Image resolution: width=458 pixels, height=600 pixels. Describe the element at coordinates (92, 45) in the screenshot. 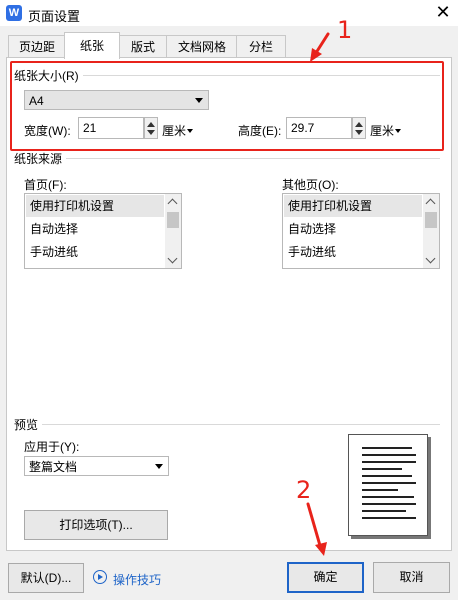

I see `tab-paper: 纸张` at that location.